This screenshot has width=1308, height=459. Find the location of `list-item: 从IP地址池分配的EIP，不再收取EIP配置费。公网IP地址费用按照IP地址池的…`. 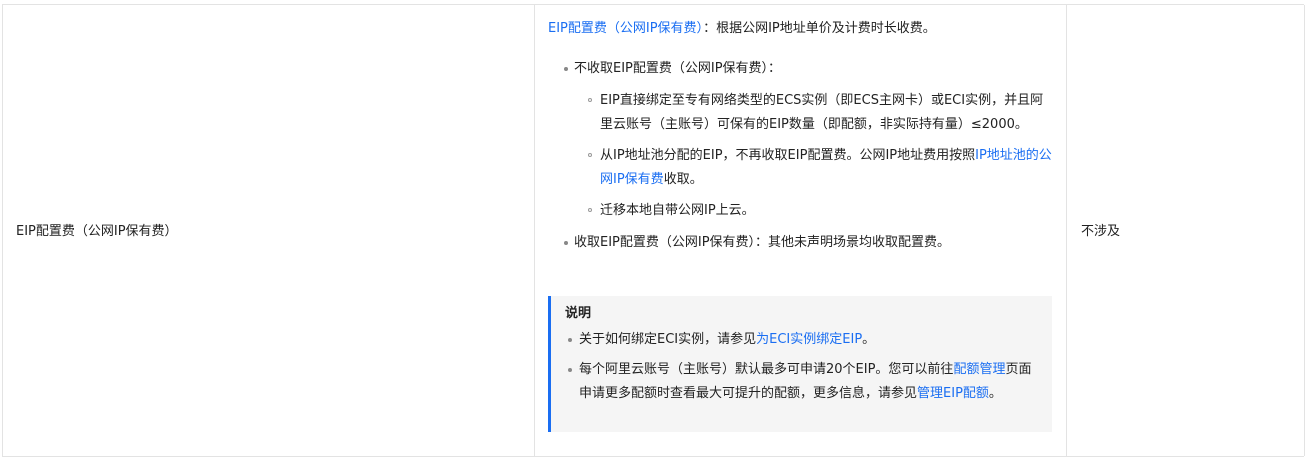

list-item: 从IP地址池分配的EIP，不再收取EIP配置费。公网IP地址费用按照IP地址池的… is located at coordinates (815, 168).